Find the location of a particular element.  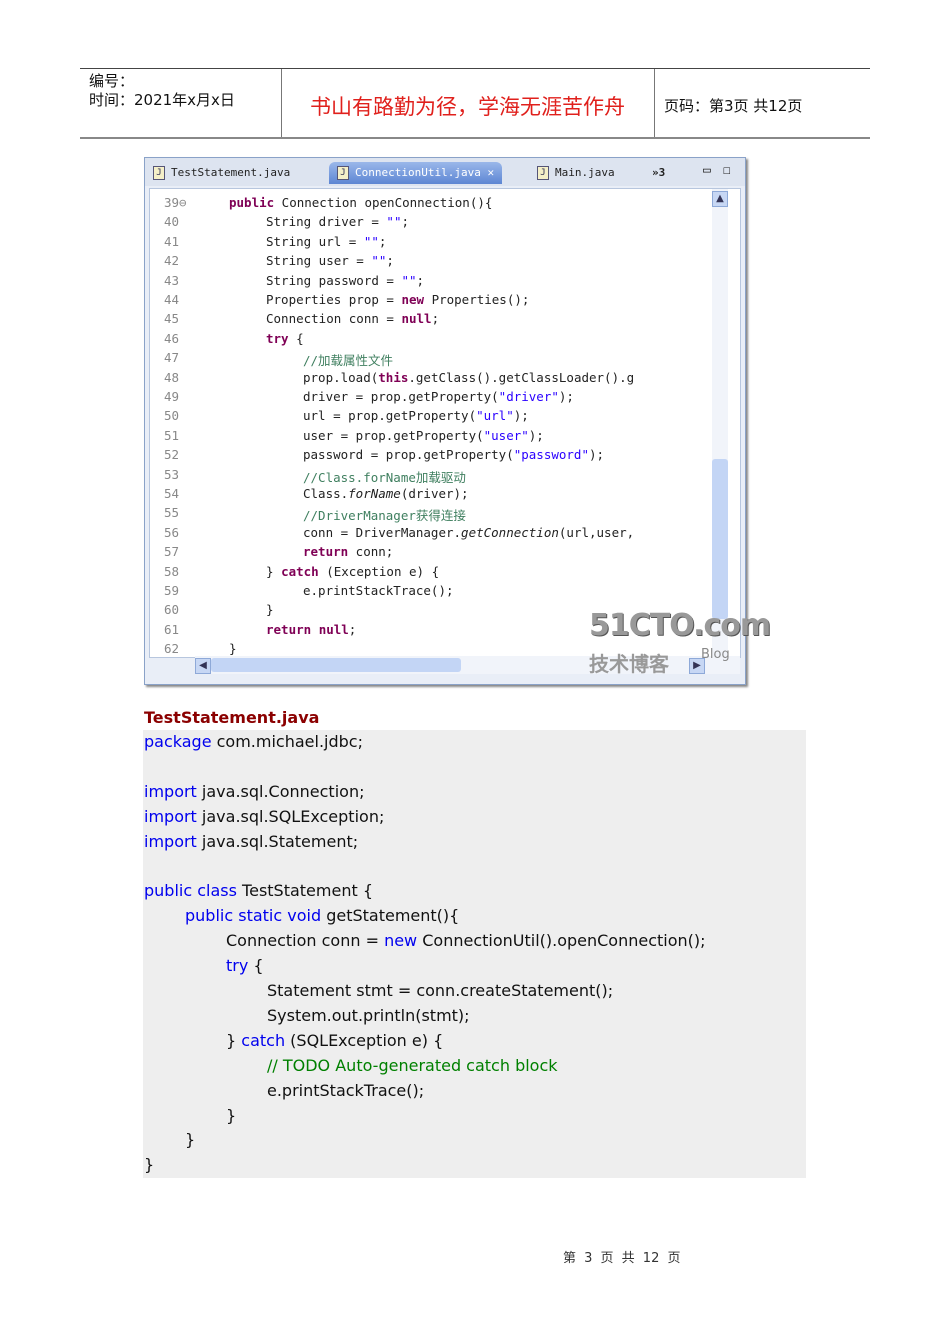

string-literal: "user" is located at coordinates (506, 435).